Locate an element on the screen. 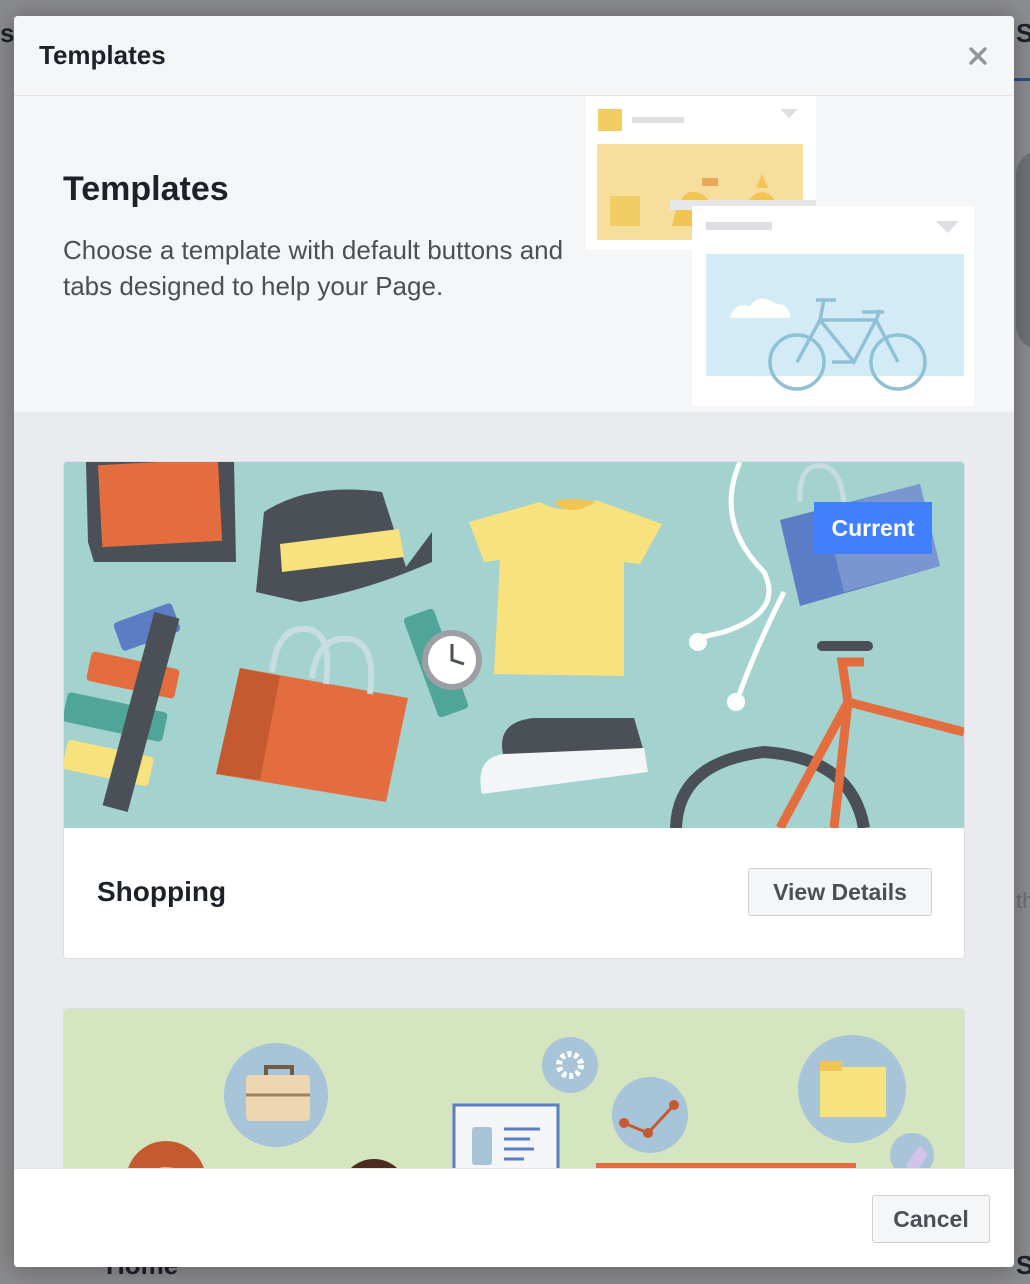 The height and width of the screenshot is (1284, 1030). templates-illustration is located at coordinates (780, 251).